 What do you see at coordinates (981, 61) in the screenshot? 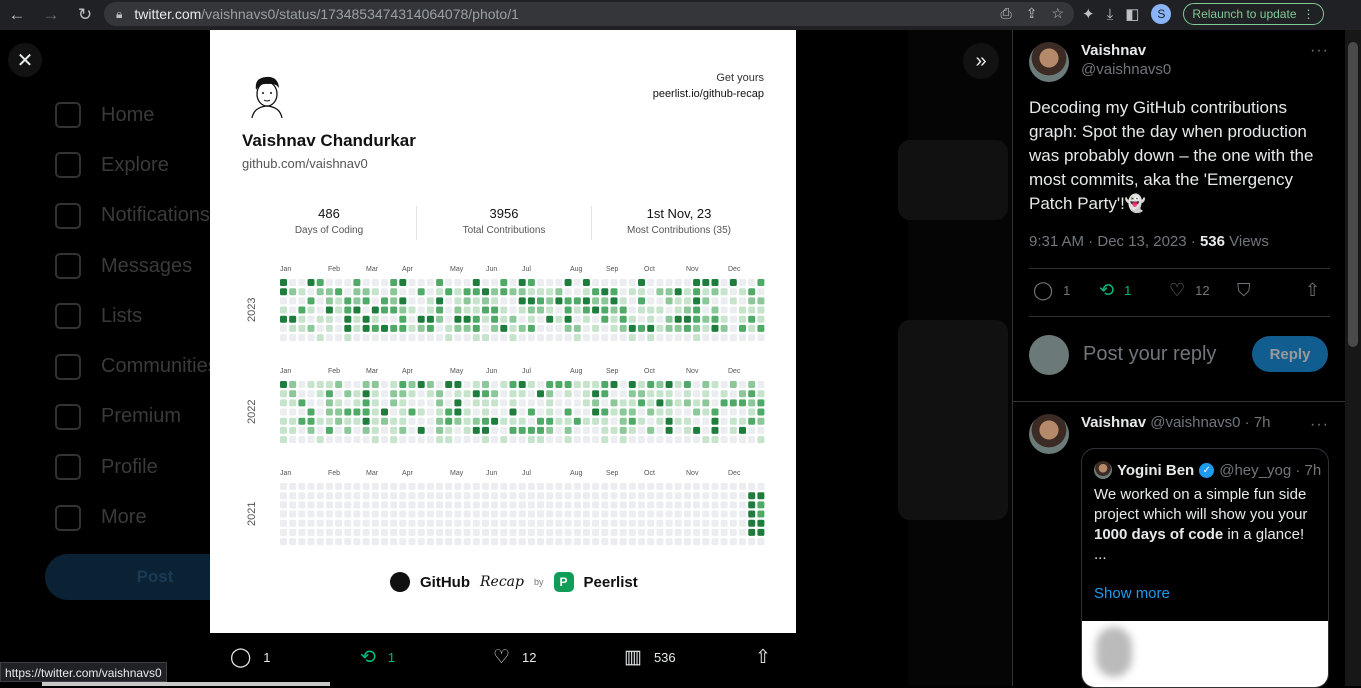
I see `collapse-panel-icon: »` at bounding box center [981, 61].